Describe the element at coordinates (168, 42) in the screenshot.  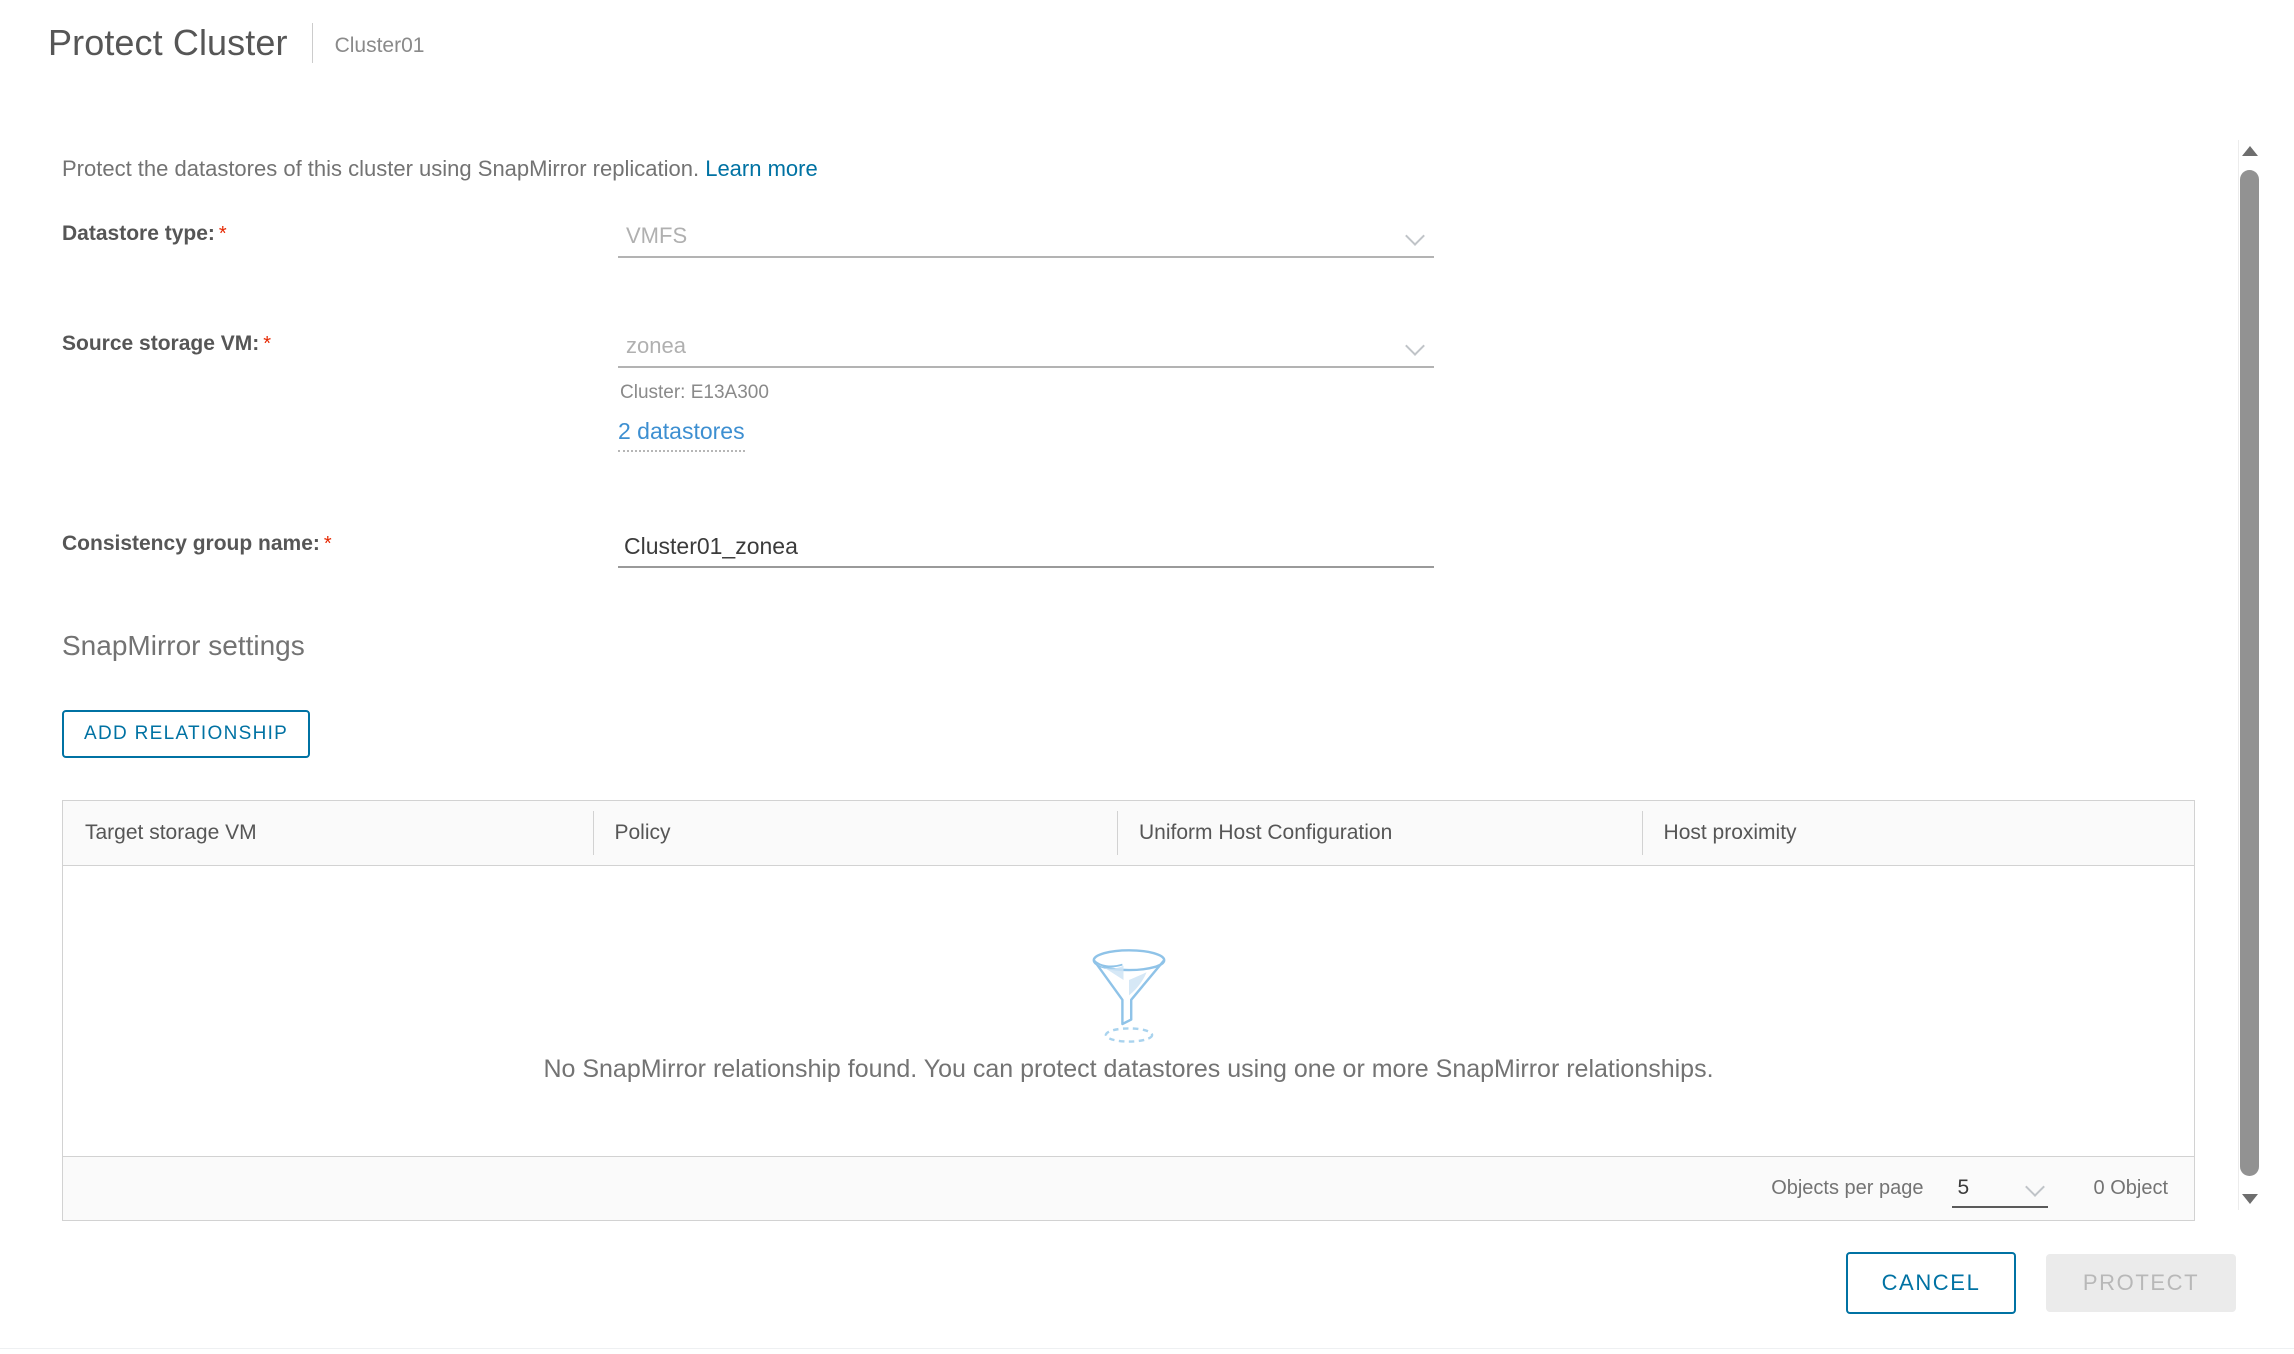
I see `page-title: Protect Cluster` at that location.